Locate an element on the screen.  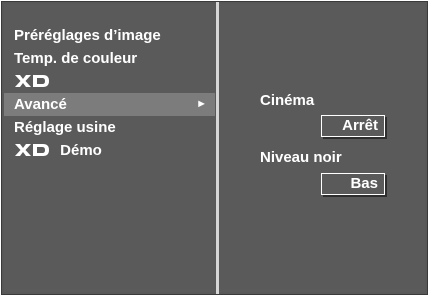
black-level-value-selector: Bas is located at coordinates (354, 185).